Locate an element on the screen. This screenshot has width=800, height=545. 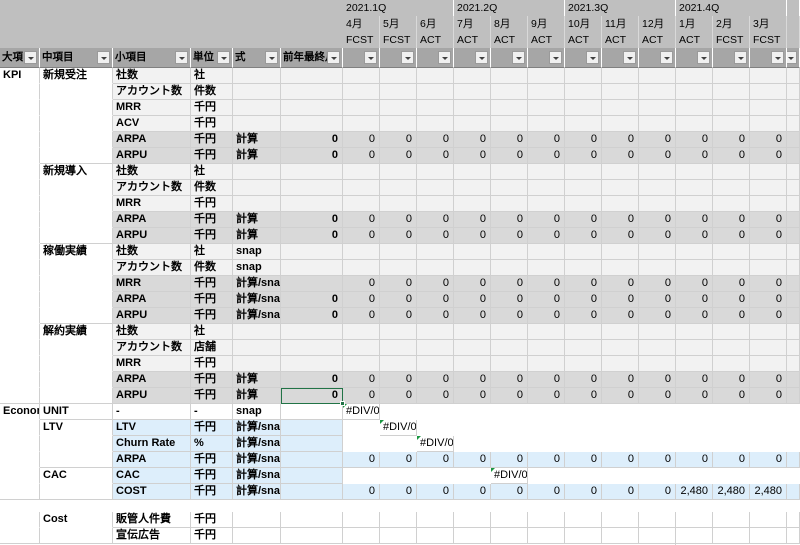
kpi-row-10-major is located at coordinates (20, 236).